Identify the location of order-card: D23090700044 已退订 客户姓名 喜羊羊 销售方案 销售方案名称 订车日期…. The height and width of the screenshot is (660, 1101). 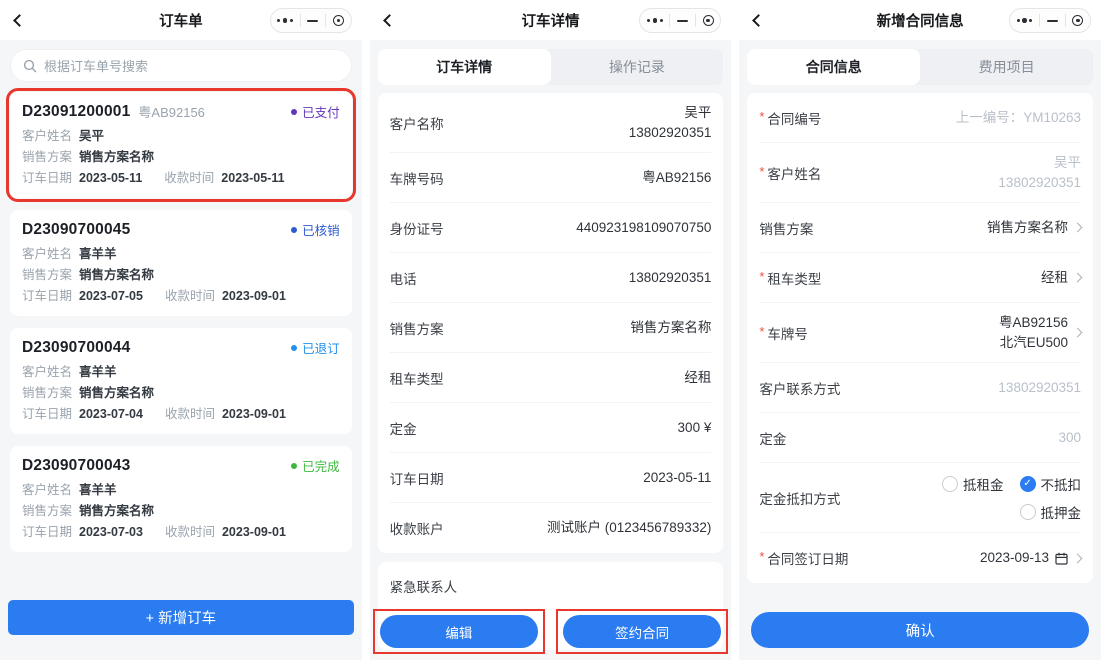
(181, 381).